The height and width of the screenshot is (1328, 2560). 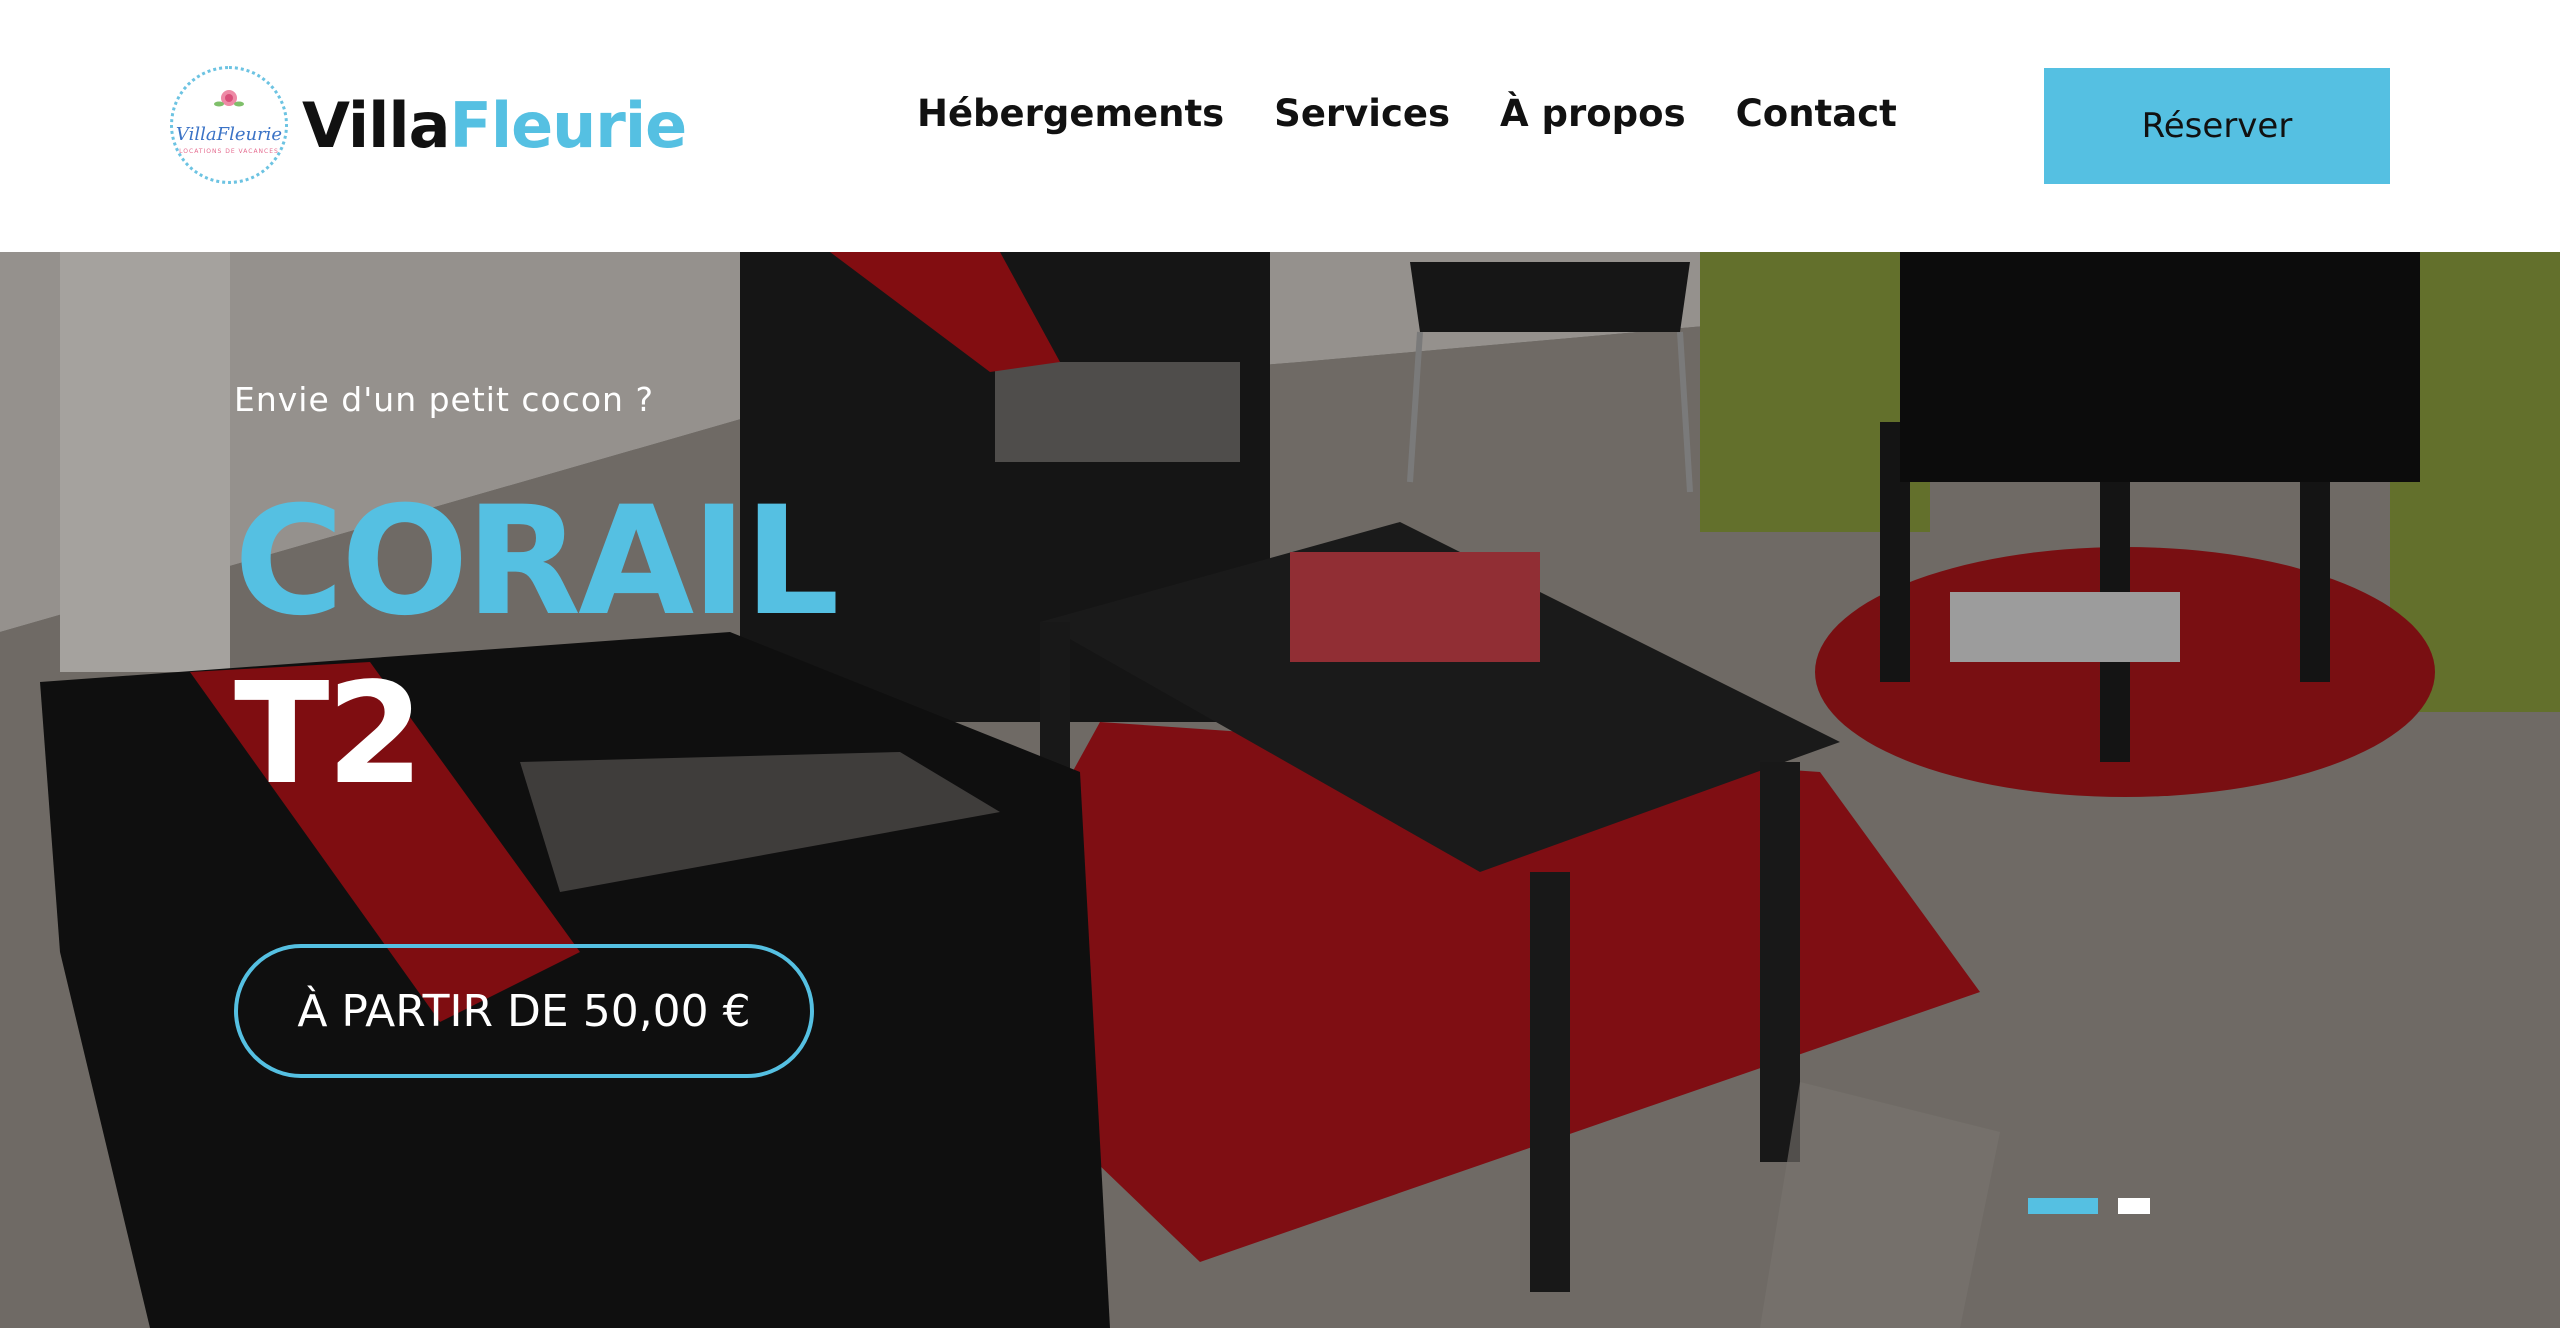 What do you see at coordinates (1816, 113) in the screenshot?
I see `nav-item-contact: Contact` at bounding box center [1816, 113].